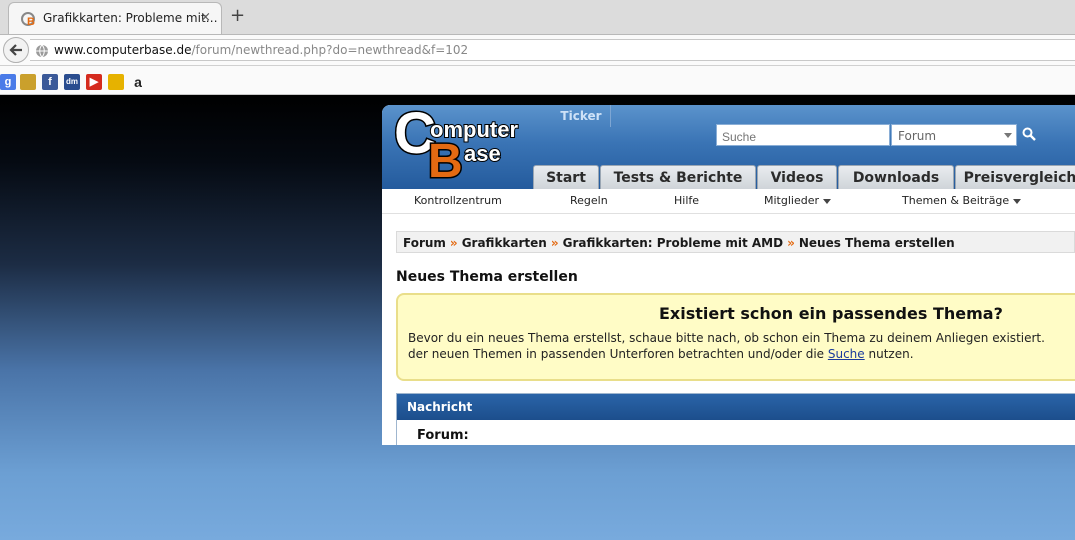  What do you see at coordinates (330, 50) in the screenshot?
I see `url-path: /forum/newthread.php?do=newthread&f=102` at bounding box center [330, 50].